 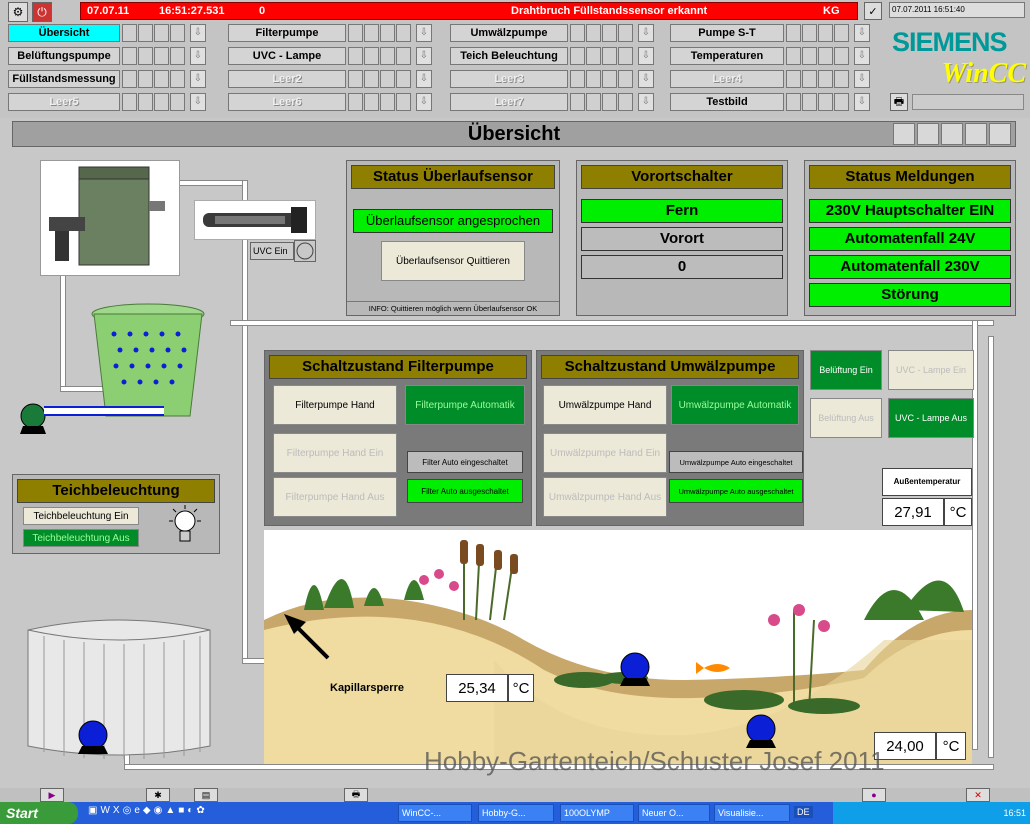 I want to click on nav-button-teich-beleuchtung: Teich Beleuchtung, so click(x=509, y=56).